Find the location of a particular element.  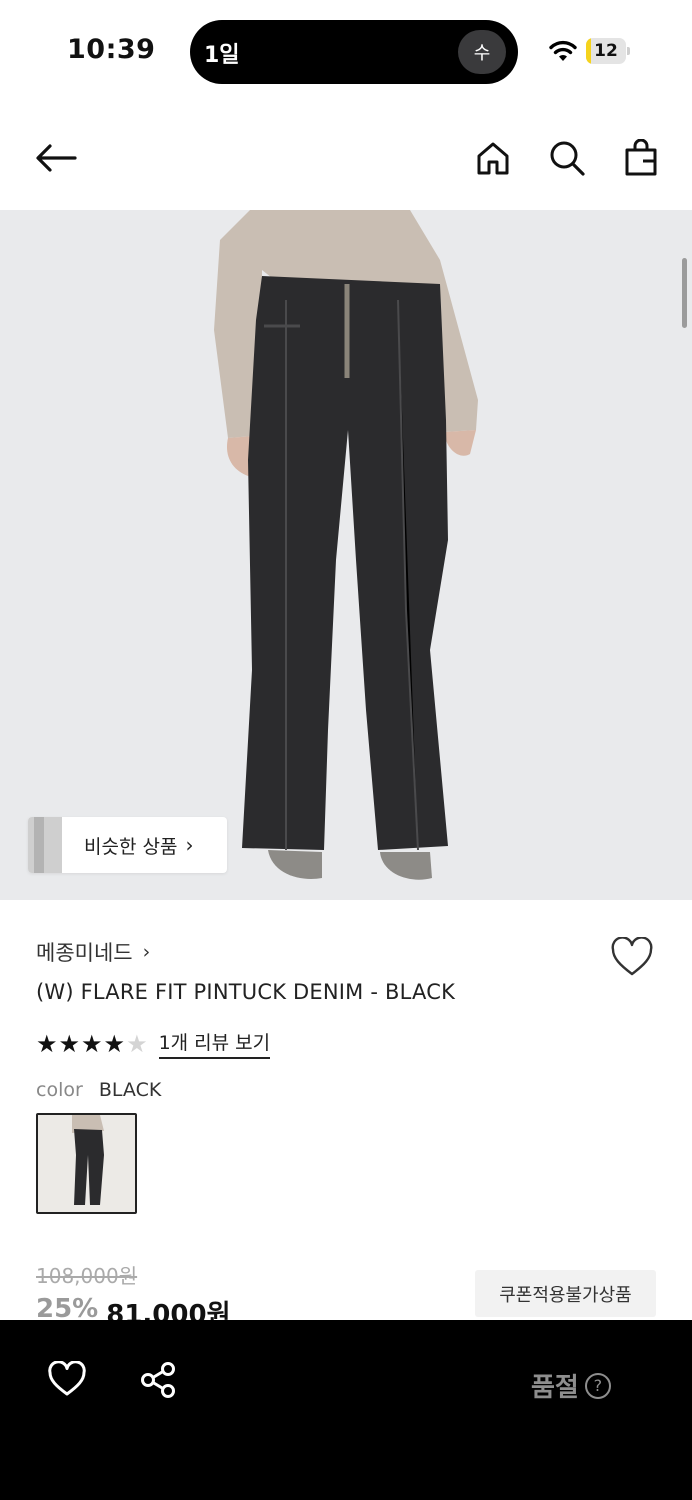

color-row: color BLACK is located at coordinates (98, 1090).